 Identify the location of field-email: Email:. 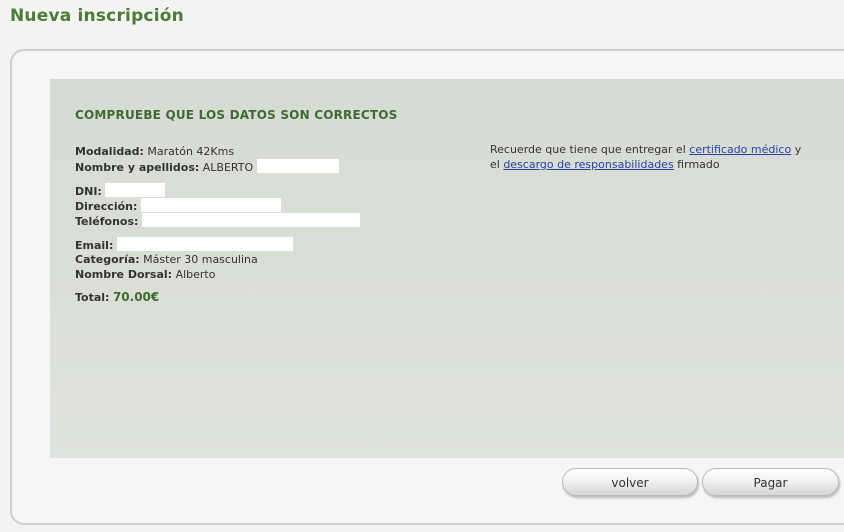
(217, 244).